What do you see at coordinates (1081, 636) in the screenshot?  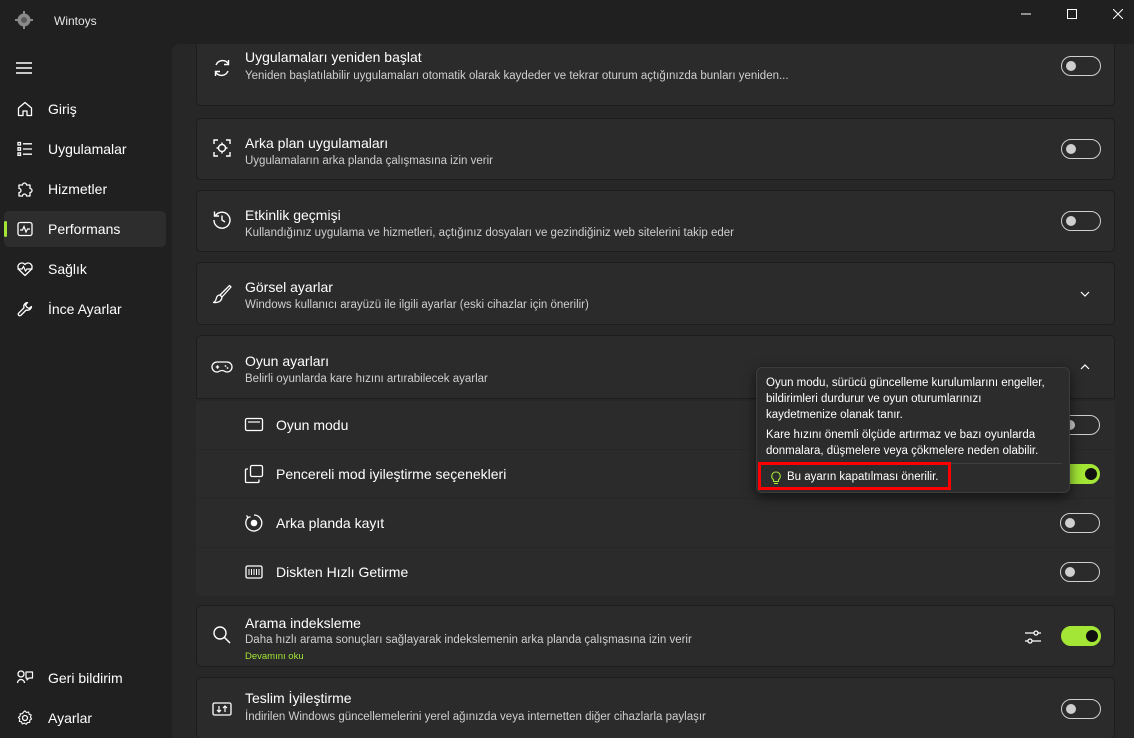 I see `search-indexing-toggle` at bounding box center [1081, 636].